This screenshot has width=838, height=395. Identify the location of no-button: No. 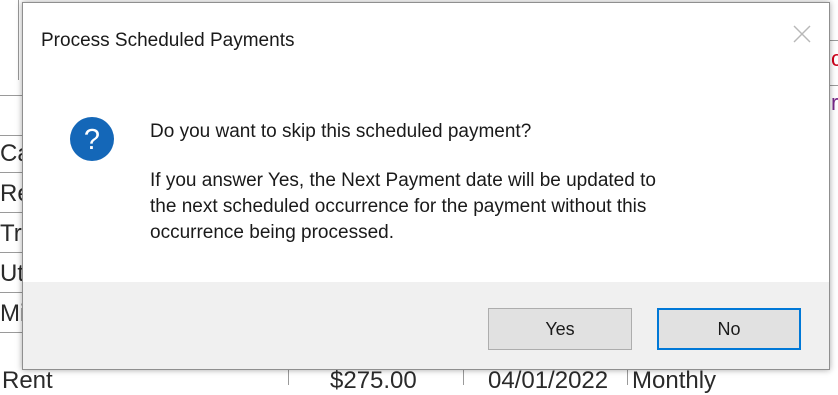
(729, 329).